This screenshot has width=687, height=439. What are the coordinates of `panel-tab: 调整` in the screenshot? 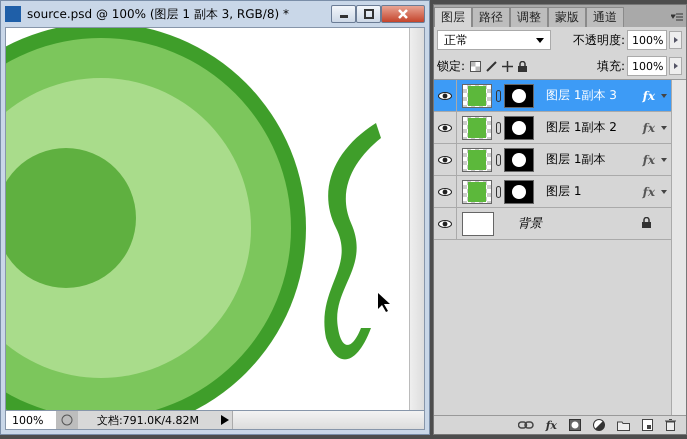 It's located at (529, 17).